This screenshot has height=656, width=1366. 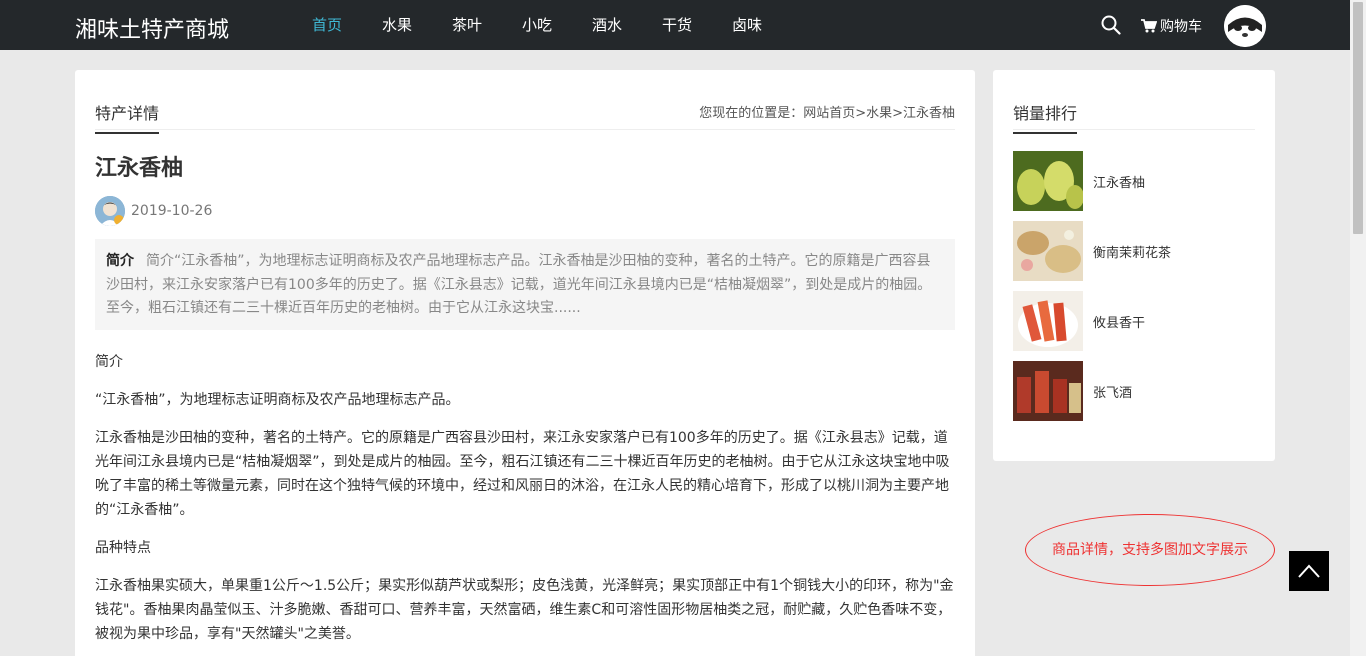 I want to click on sales-ranking-panel: 销量排行 江永香柚 衡南茉莉花茶 攸县香干 张飞酒, so click(x=1134, y=265).